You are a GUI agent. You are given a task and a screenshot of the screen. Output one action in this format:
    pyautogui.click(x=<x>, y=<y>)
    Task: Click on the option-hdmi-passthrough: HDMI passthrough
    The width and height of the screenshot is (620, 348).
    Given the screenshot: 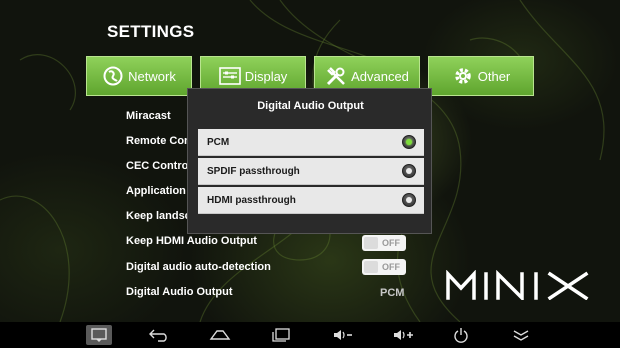 What is the action you would take?
    pyautogui.click(x=311, y=200)
    